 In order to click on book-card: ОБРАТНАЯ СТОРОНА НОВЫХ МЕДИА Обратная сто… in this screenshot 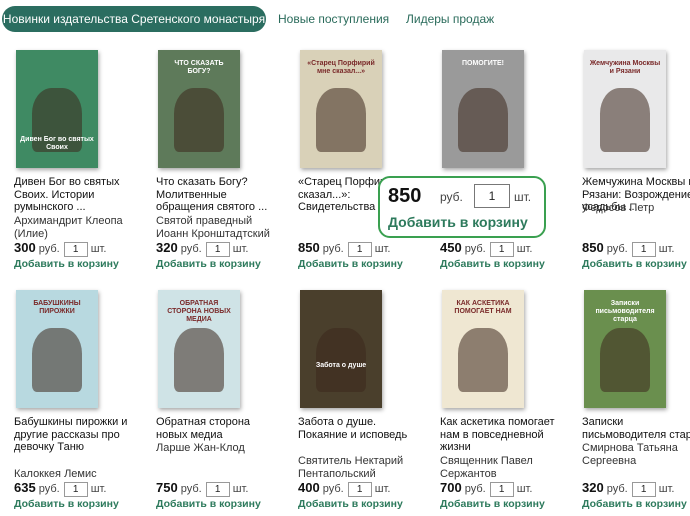, I will do `click(220, 400)`.